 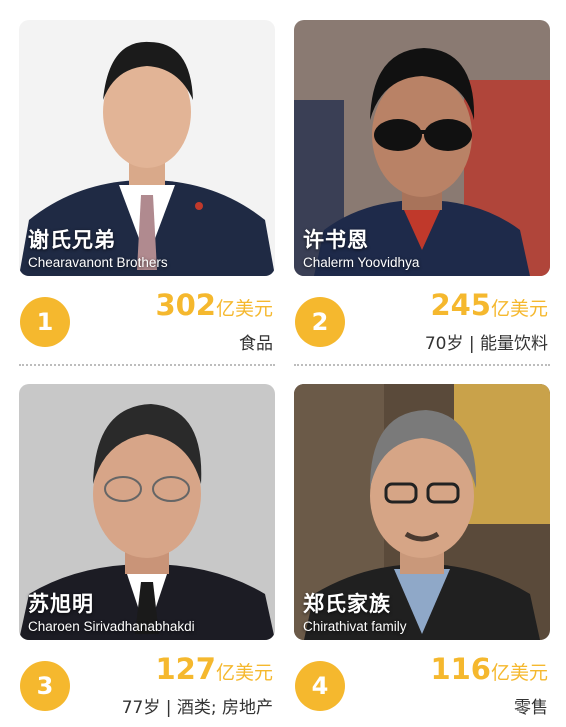 What do you see at coordinates (185, 305) in the screenshot?
I see `net-worth-number: 302` at bounding box center [185, 305].